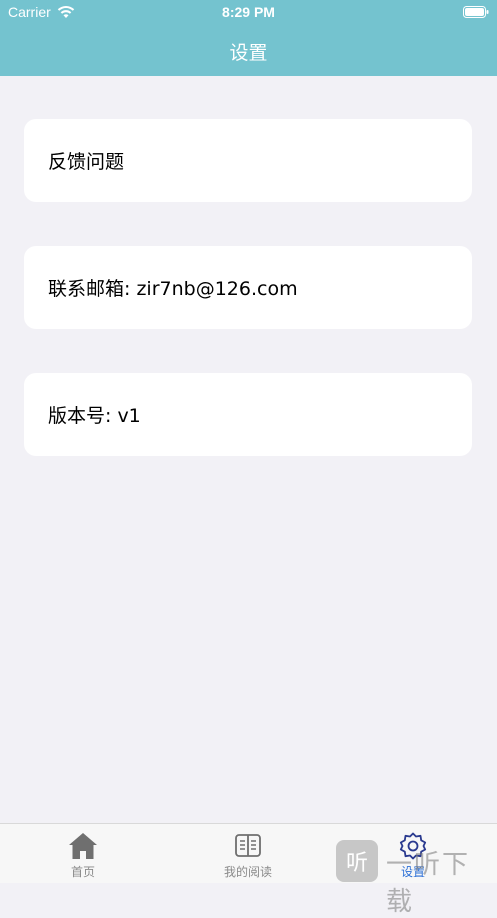 This screenshot has width=497, height=918. What do you see at coordinates (82, 872) in the screenshot?
I see `tab-home-label: 首页` at bounding box center [82, 872].